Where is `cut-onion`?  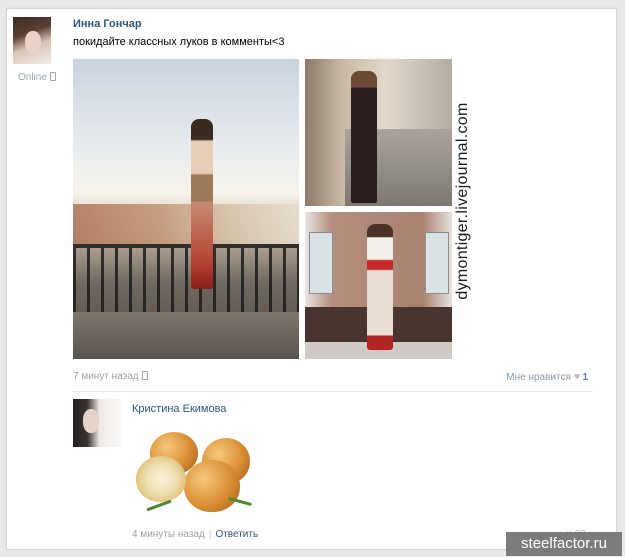
cut-onion is located at coordinates (161, 479).